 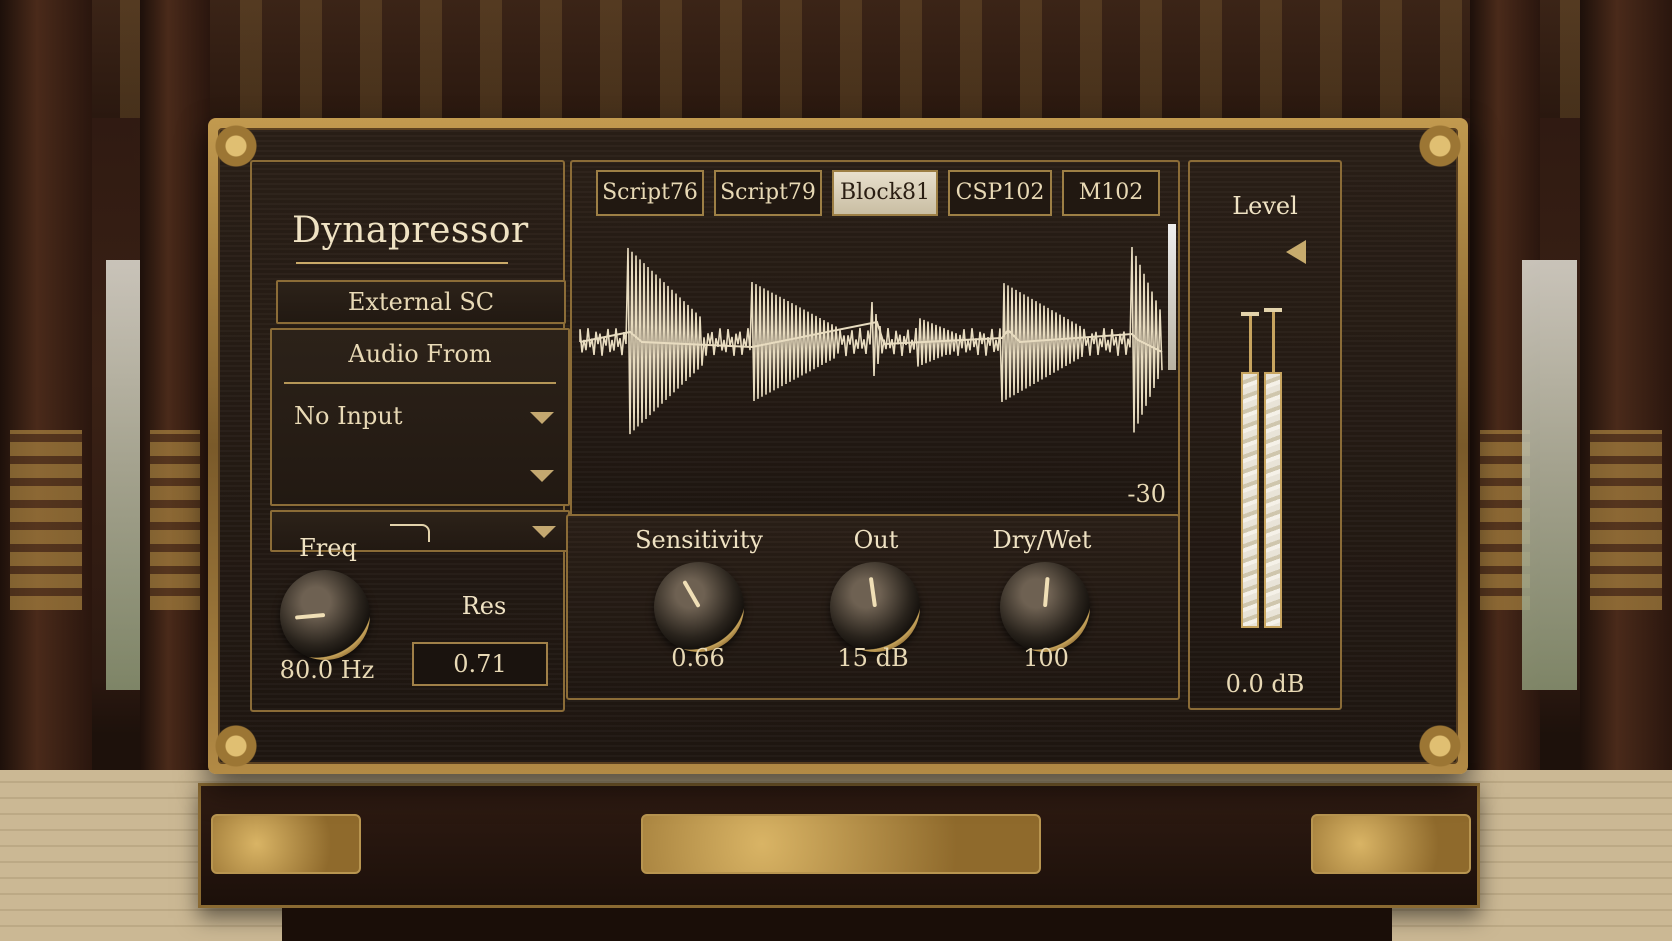 What do you see at coordinates (1549, 475) in the screenshot?
I see `window-right` at bounding box center [1549, 475].